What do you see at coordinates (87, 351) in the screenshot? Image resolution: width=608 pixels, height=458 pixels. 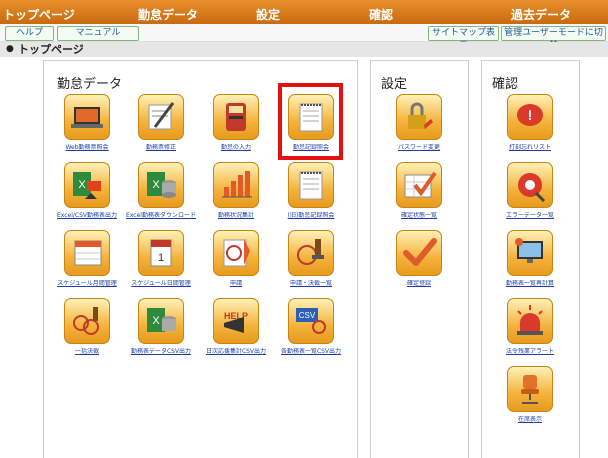 I see `tile-label: 一括決裁` at bounding box center [87, 351].